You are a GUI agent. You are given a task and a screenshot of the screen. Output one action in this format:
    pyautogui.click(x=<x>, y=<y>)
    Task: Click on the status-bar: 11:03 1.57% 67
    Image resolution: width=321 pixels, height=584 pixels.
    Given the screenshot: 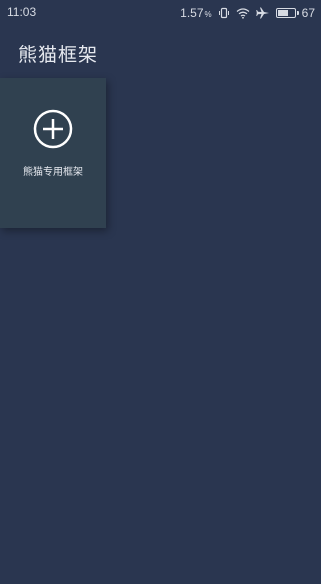 What is the action you would take?
    pyautogui.click(x=160, y=12)
    